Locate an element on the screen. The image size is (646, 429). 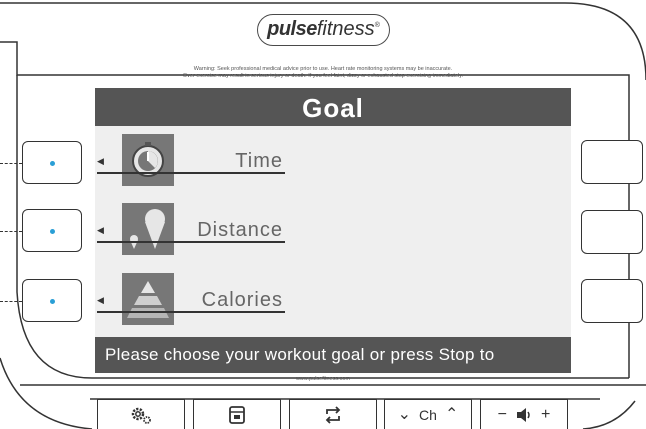
volume-control: − + is located at coordinates (524, 414).